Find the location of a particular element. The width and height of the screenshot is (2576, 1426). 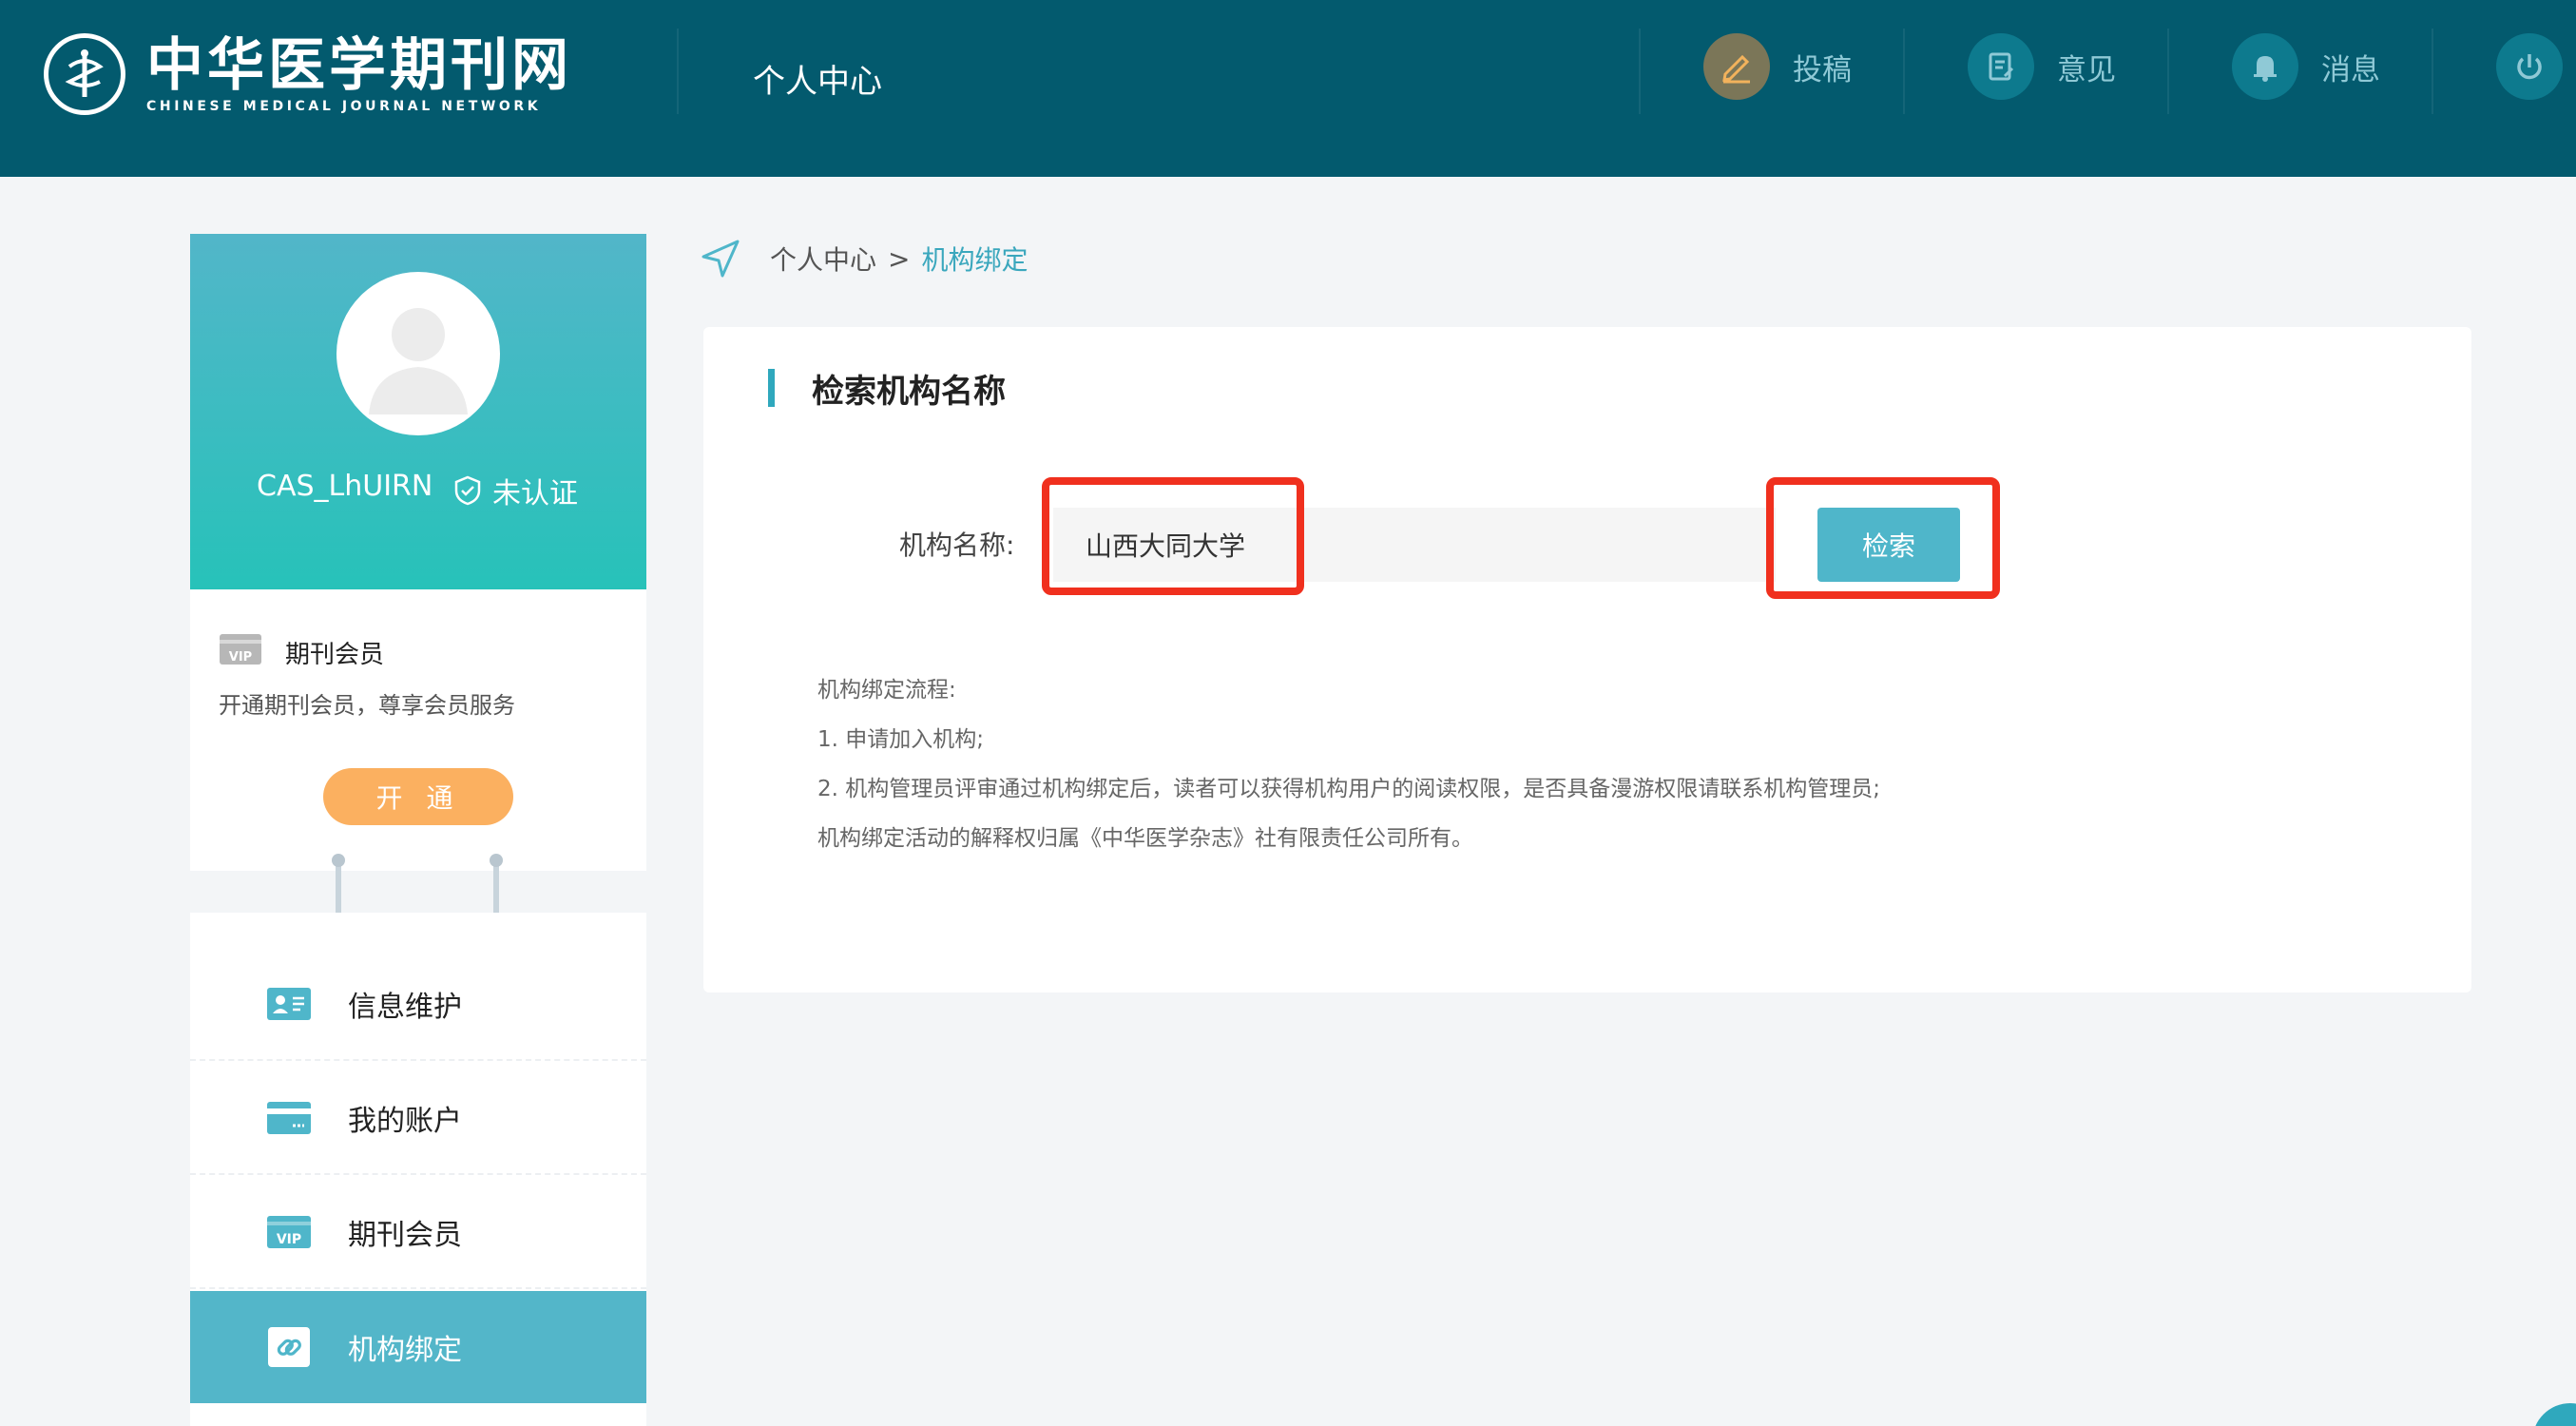

note-line: 1. 申请加入机构; is located at coordinates (901, 739).